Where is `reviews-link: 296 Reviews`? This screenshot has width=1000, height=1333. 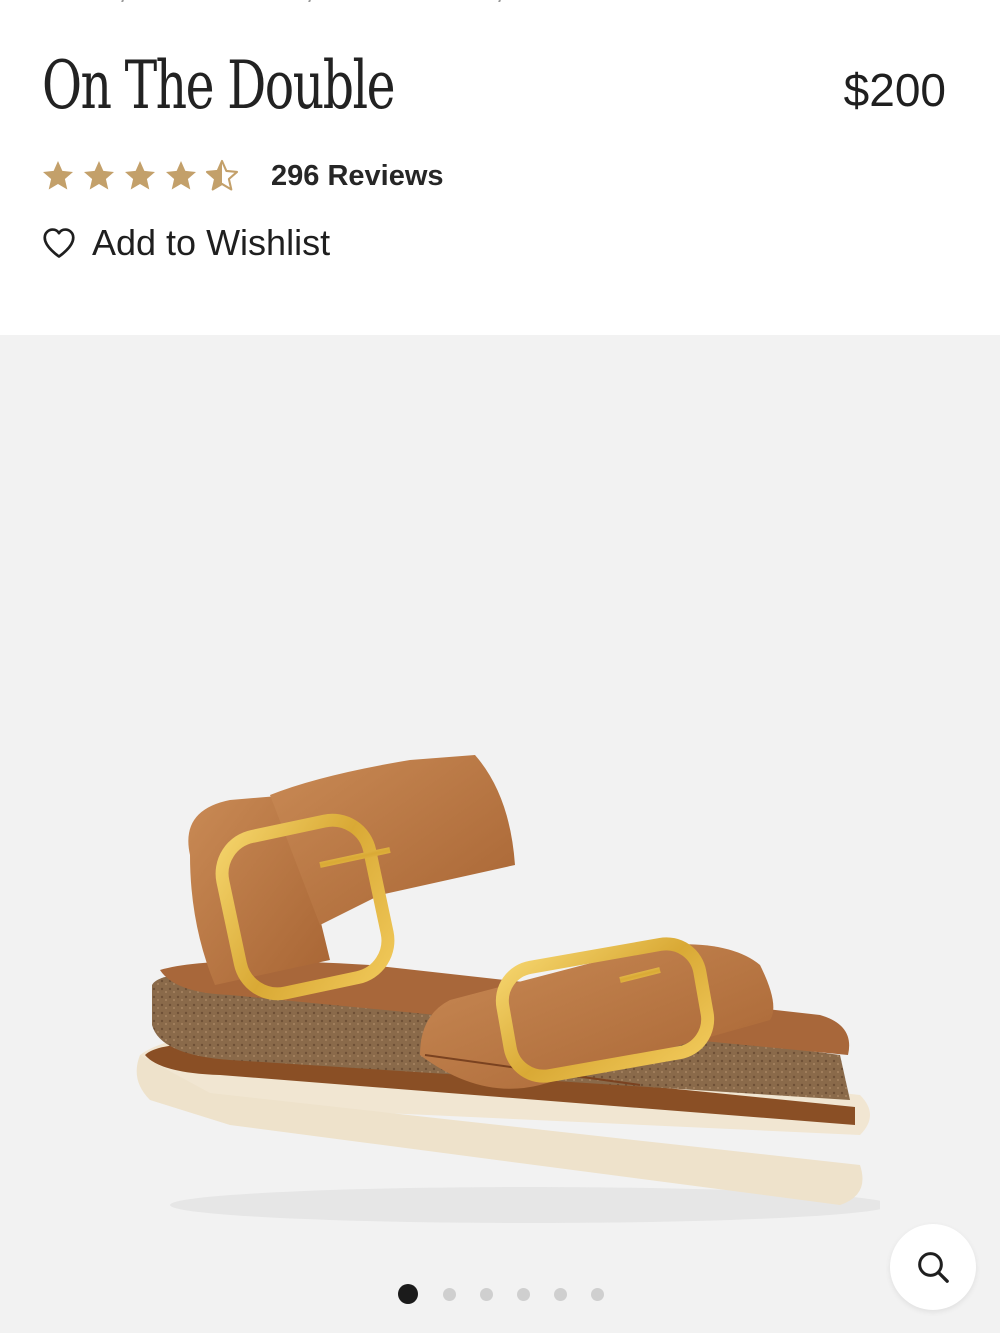
reviews-link: 296 Reviews is located at coordinates (357, 176).